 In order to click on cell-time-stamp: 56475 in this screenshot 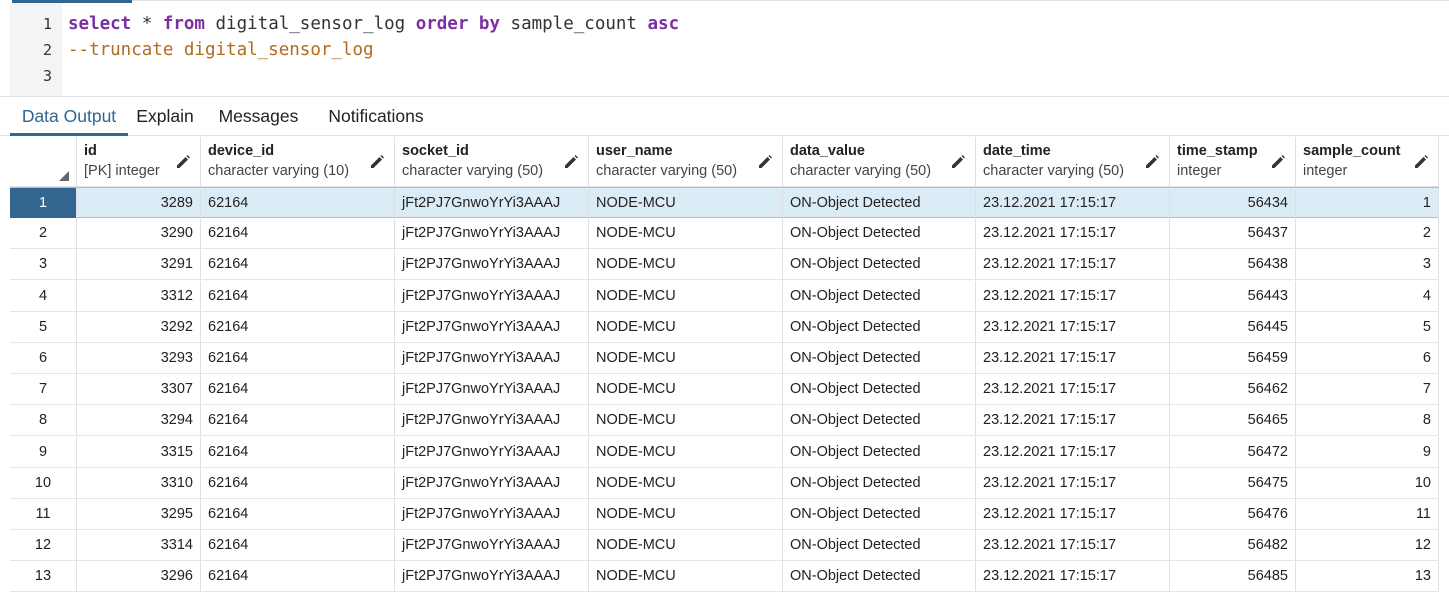, I will do `click(1233, 482)`.